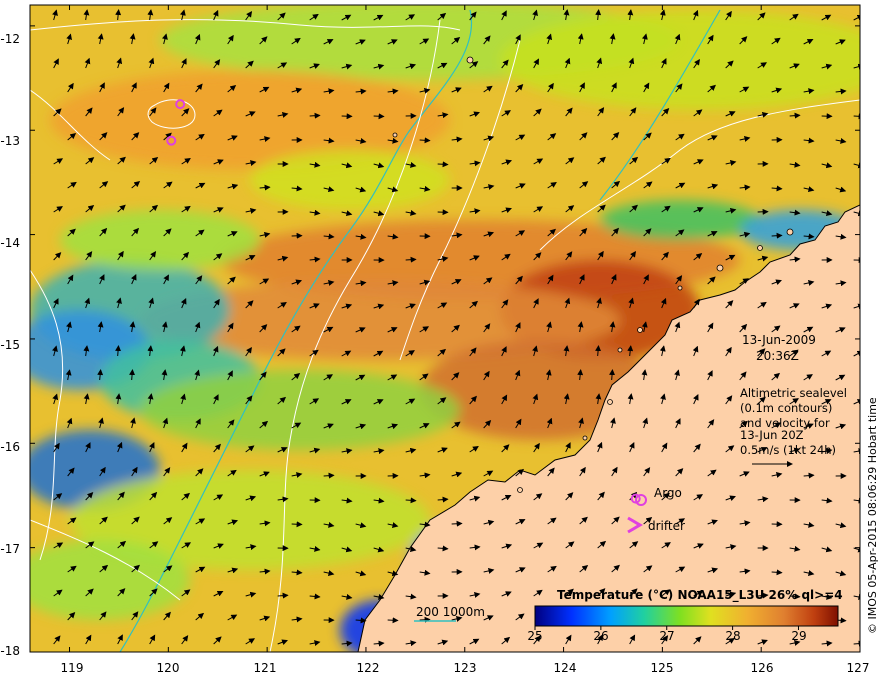 This screenshot has height=680, width=880. What do you see at coordinates (762, 668) in the screenshot?
I see `lon-label: 126` at bounding box center [762, 668].